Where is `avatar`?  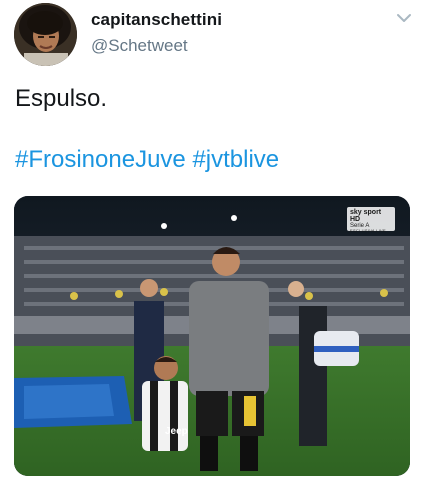
avatar is located at coordinates (45, 34).